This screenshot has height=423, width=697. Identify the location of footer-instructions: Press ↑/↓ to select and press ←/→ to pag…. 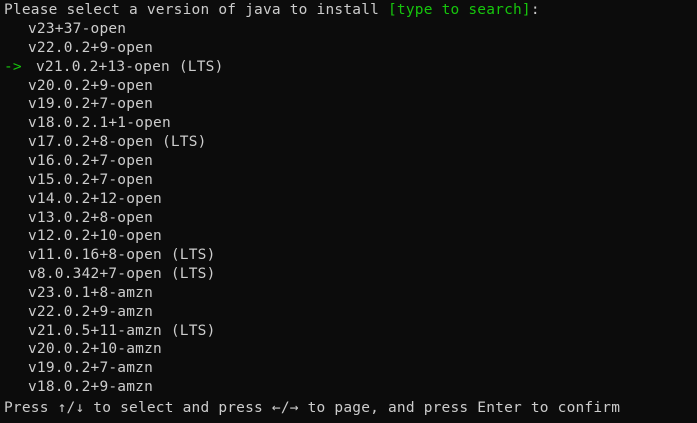
(312, 408).